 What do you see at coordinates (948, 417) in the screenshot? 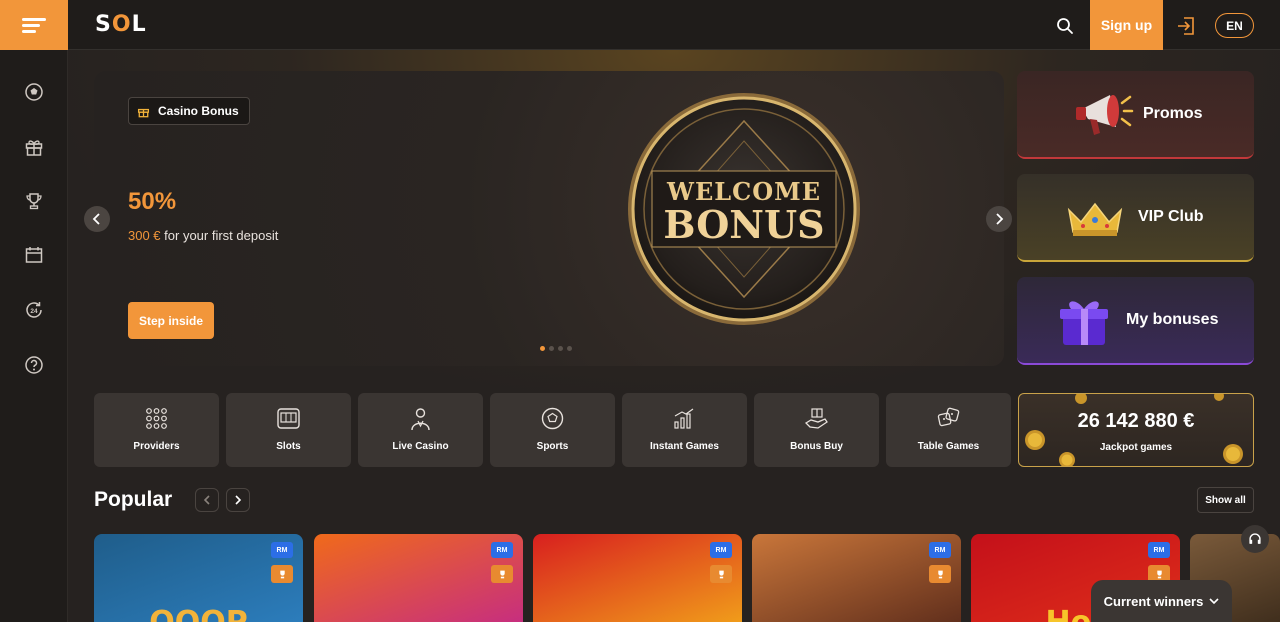
I see `dice-icon` at bounding box center [948, 417].